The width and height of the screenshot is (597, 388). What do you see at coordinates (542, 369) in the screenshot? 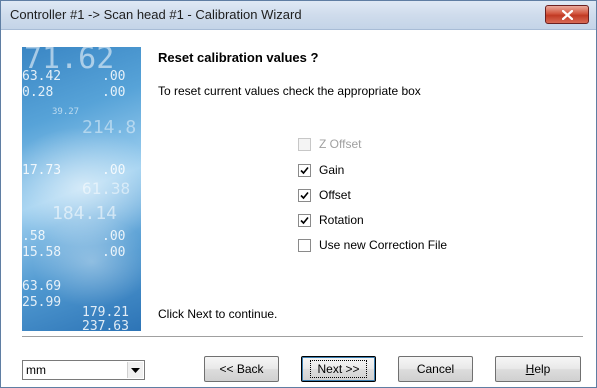
I see `help-label-rest: elp` at bounding box center [542, 369].